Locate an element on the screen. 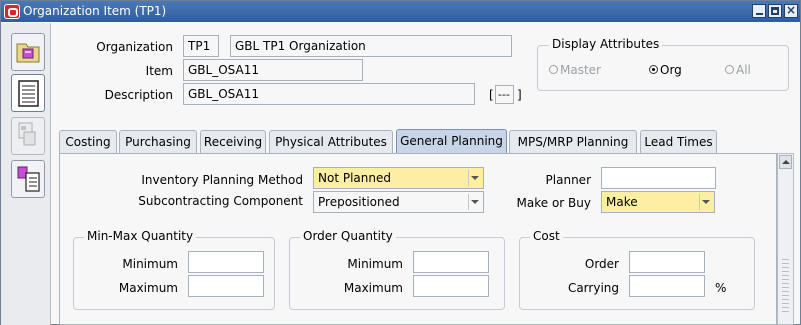 The image size is (801, 325). min-max-minimum-field is located at coordinates (226, 262).